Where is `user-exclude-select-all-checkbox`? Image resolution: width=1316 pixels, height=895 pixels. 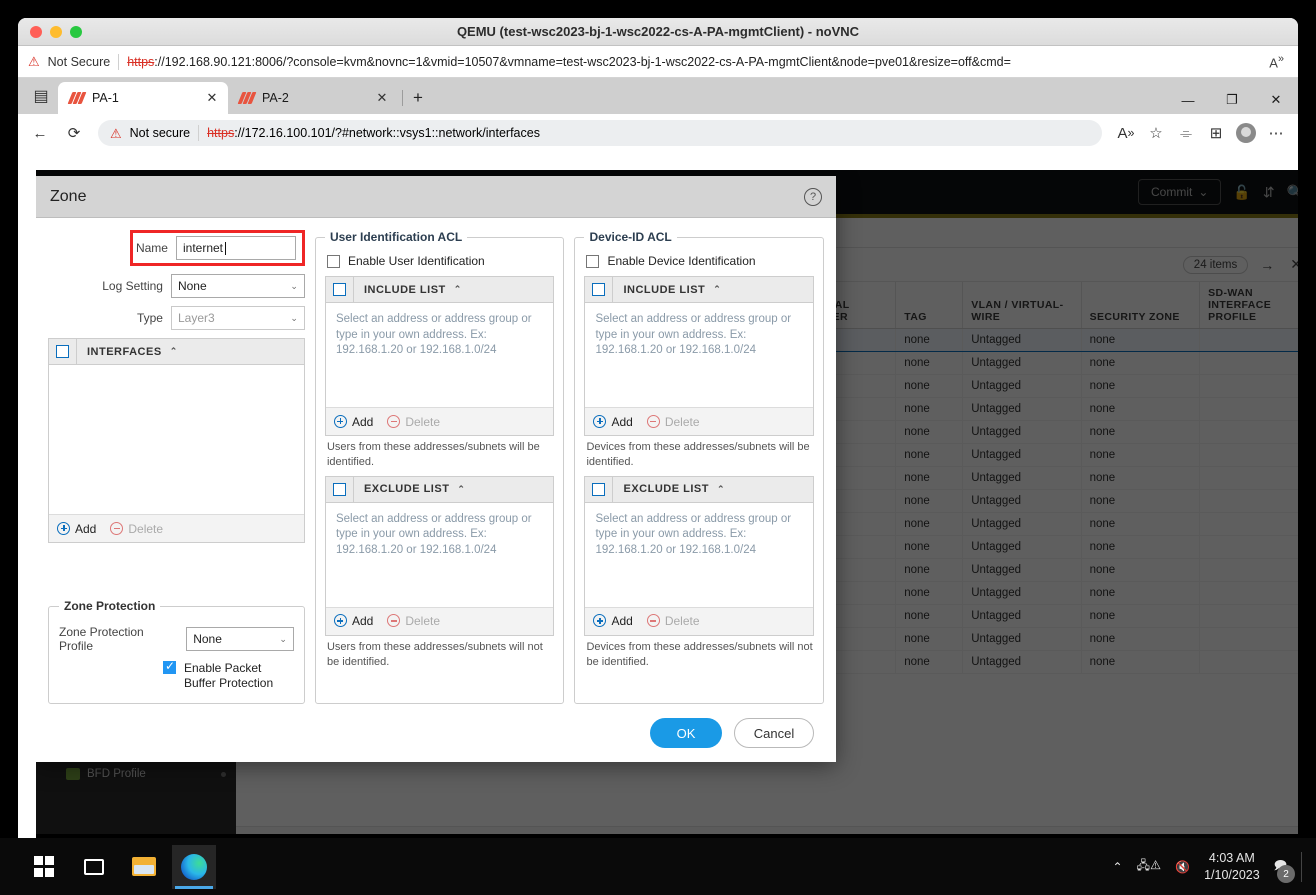 user-exclude-select-all-checkbox is located at coordinates (340, 489).